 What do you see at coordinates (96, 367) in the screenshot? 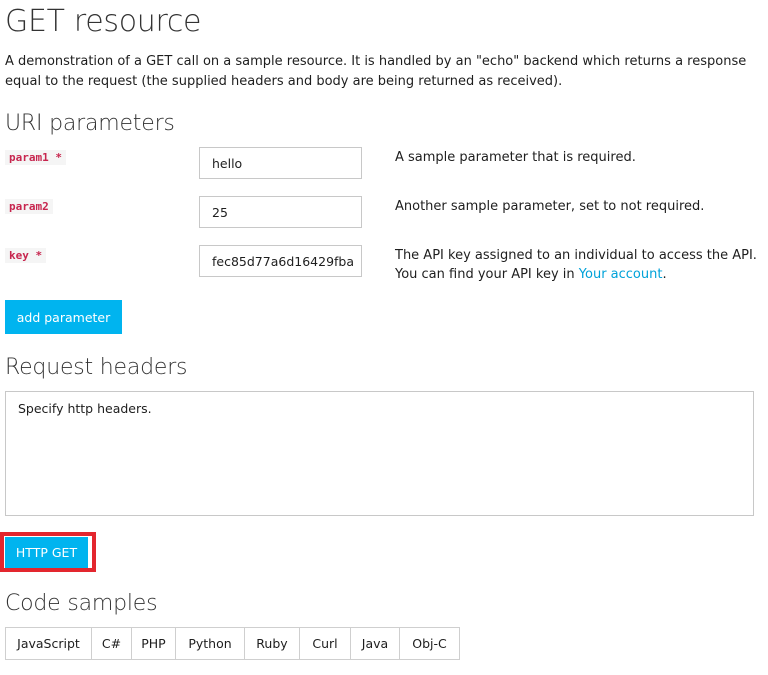
I see `request-headers-heading: Request headers` at bounding box center [96, 367].